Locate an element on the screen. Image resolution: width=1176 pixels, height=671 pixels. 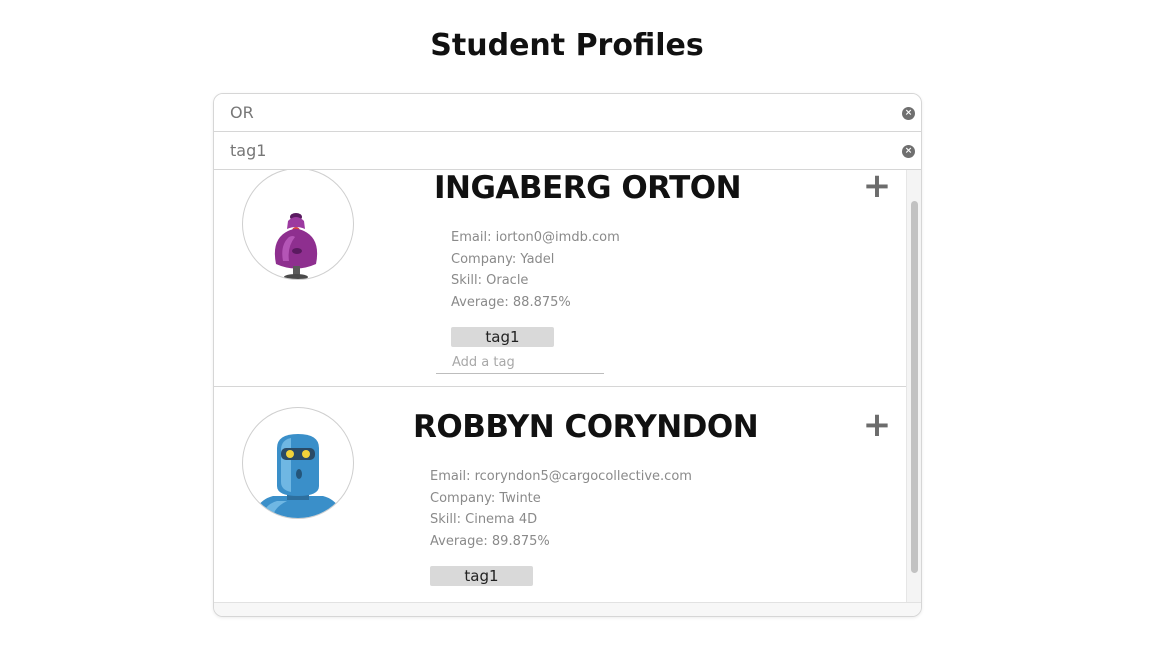
student-average: Average: 89.875% is located at coordinates (490, 541).